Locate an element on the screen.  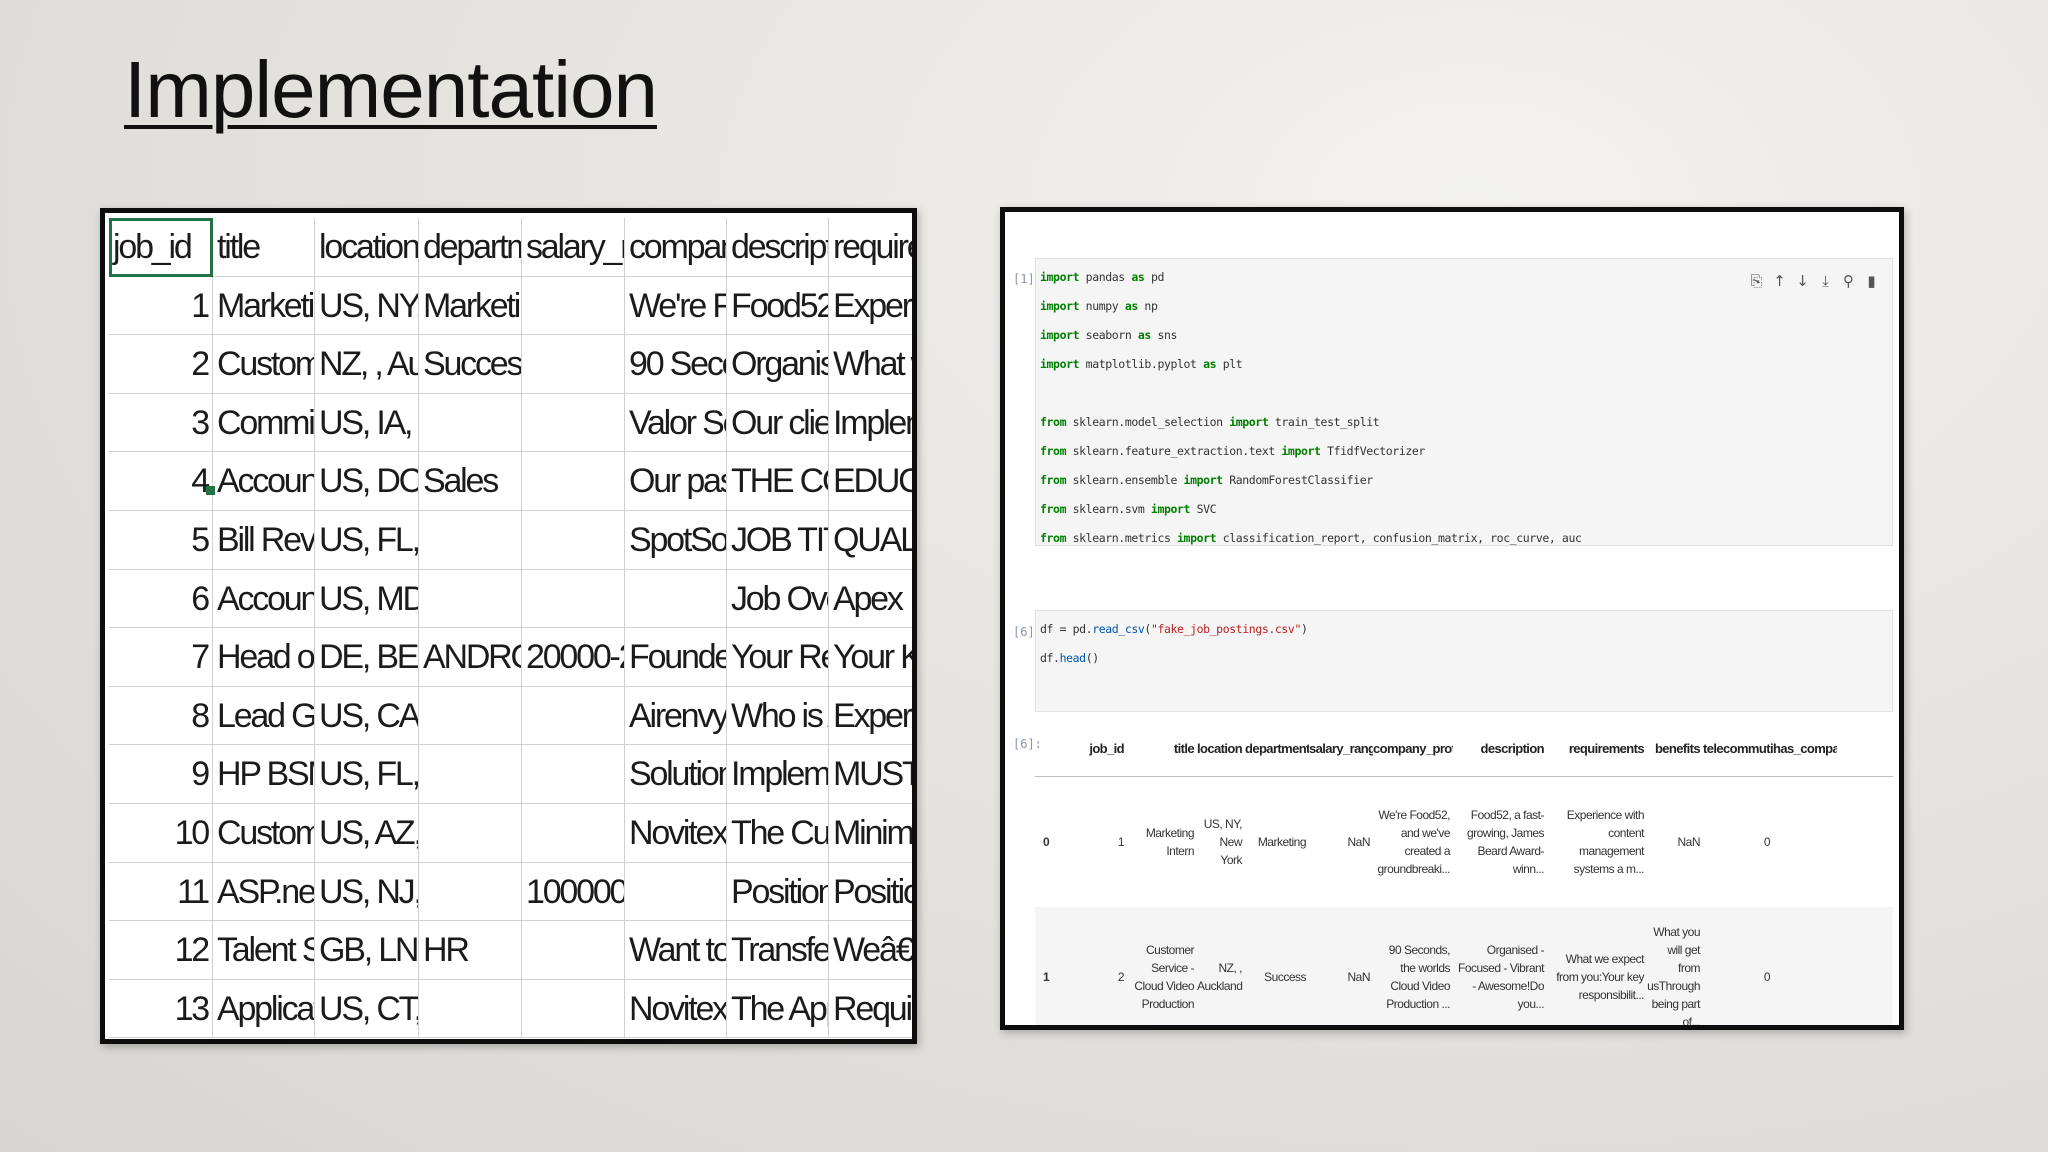
column-header-cell: departme is located at coordinates (470, 247).